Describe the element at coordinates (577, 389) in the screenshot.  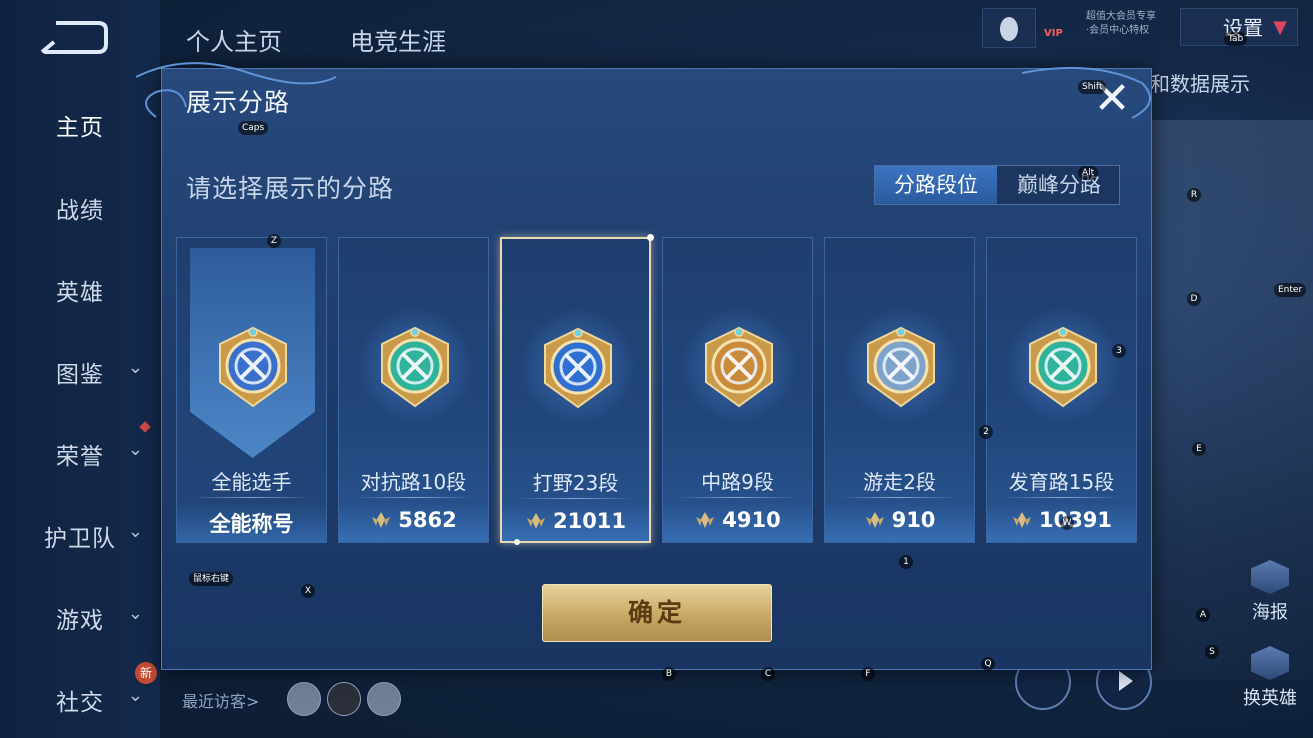
I see `lane-card: 打野23段 21011` at that location.